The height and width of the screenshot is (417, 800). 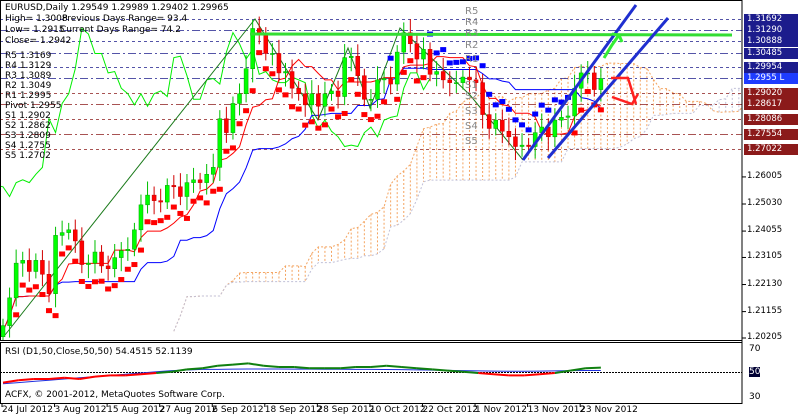 What do you see at coordinates (38, 41) in the screenshot?
I see `close-label: Close= 1.2942` at bounding box center [38, 41].